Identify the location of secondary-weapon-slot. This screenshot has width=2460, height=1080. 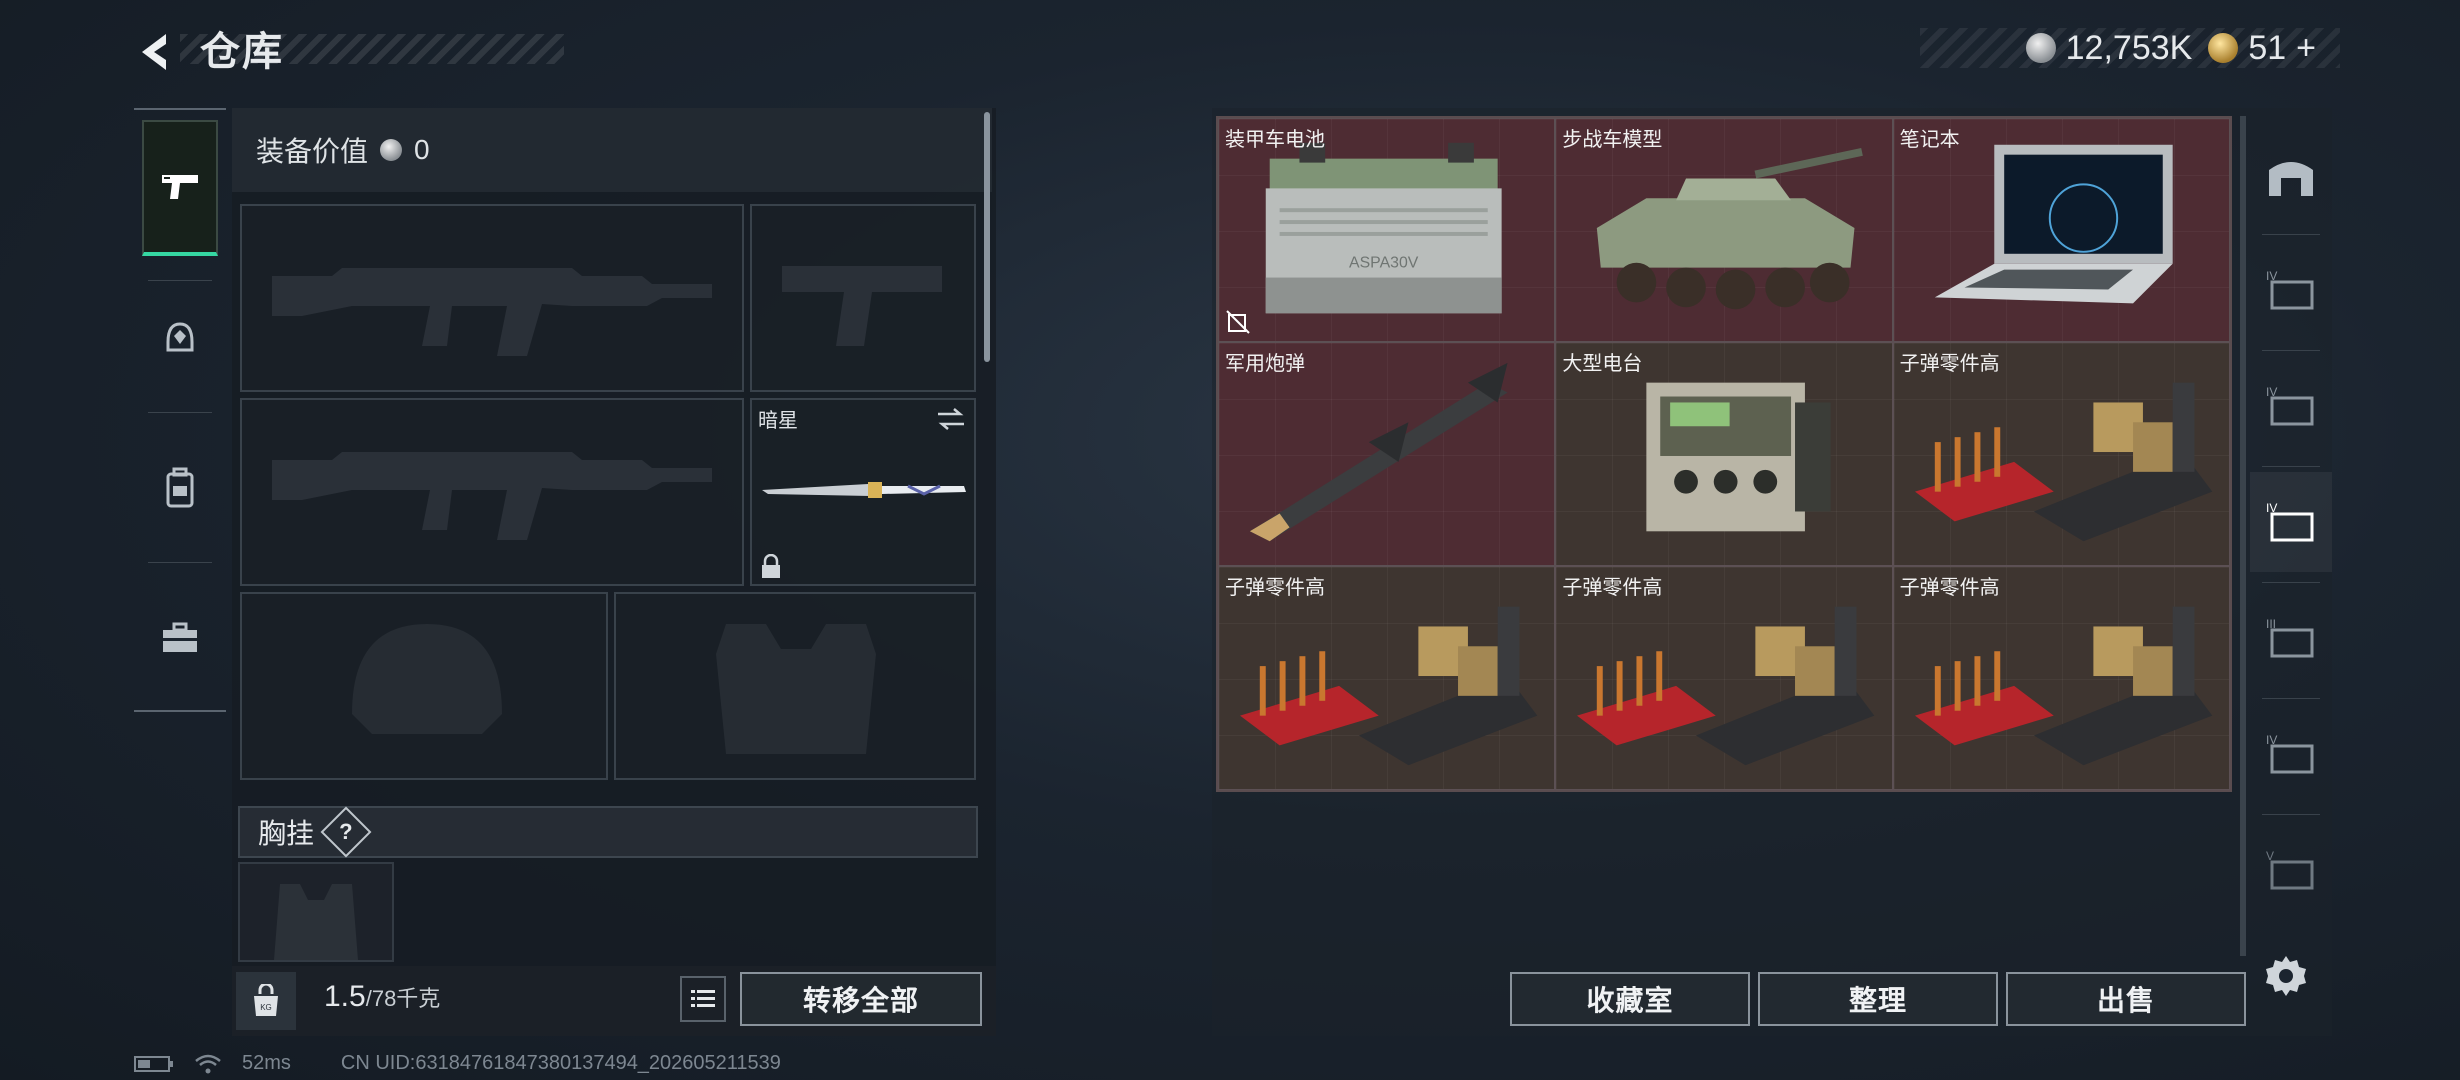
(492, 492).